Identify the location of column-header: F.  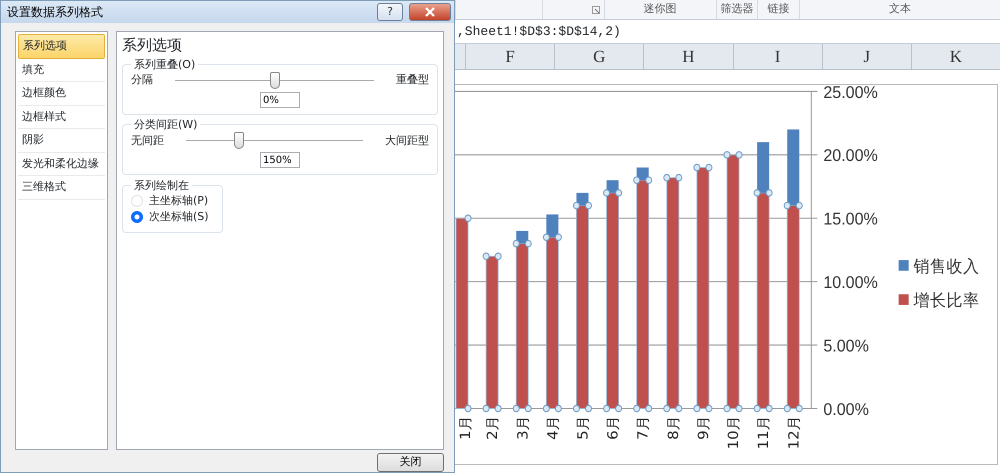
(510, 57).